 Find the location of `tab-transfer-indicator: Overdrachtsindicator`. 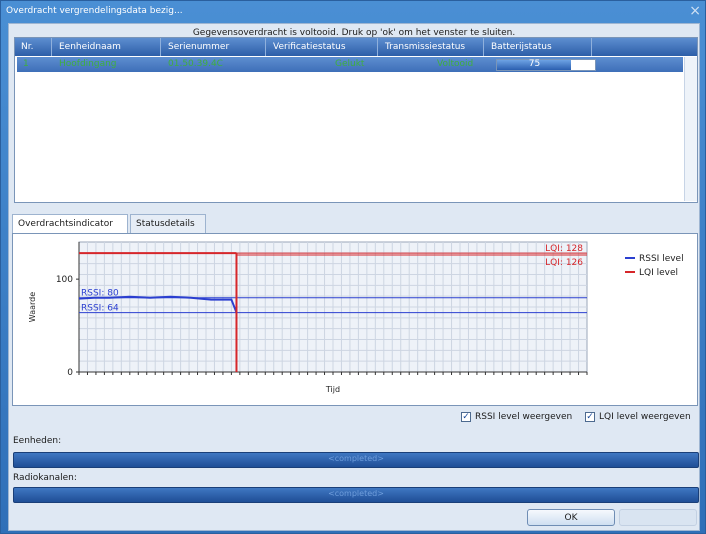

tab-transfer-indicator: Overdrachtsindicator is located at coordinates (70, 224).